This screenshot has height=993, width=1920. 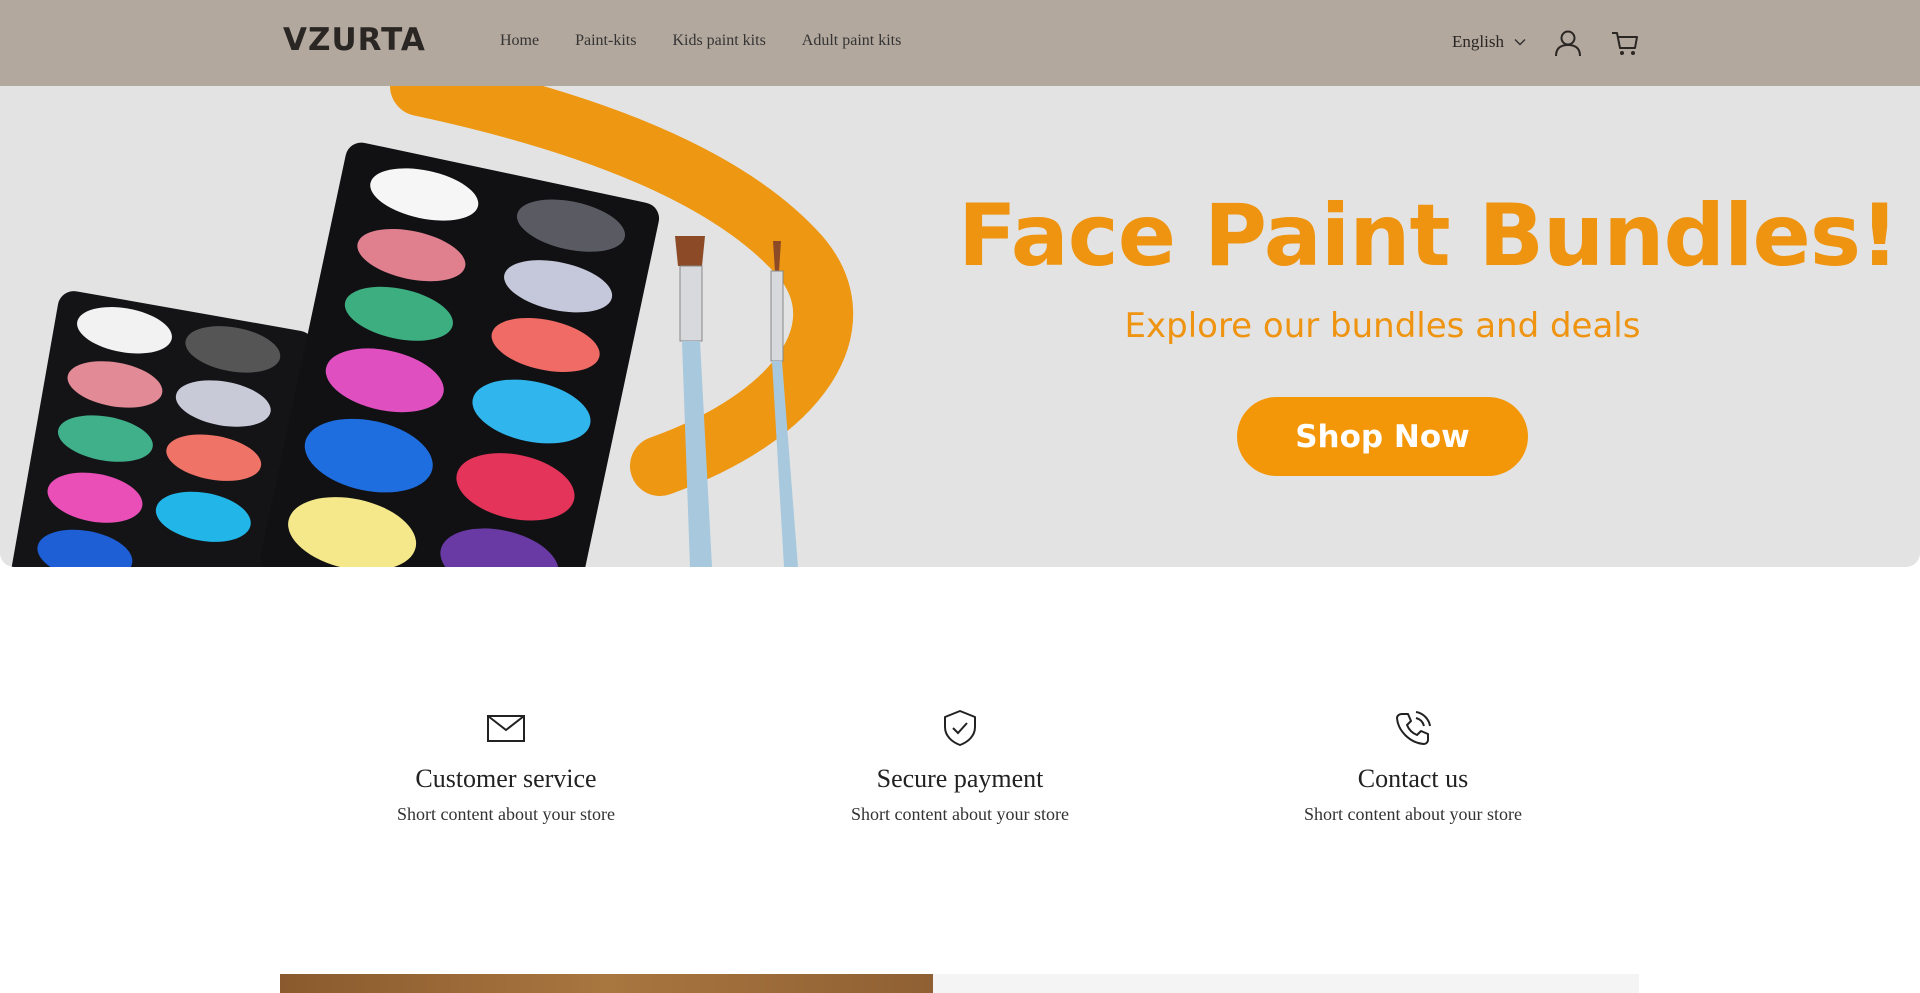 I want to click on account-icon, so click(x=1568, y=43).